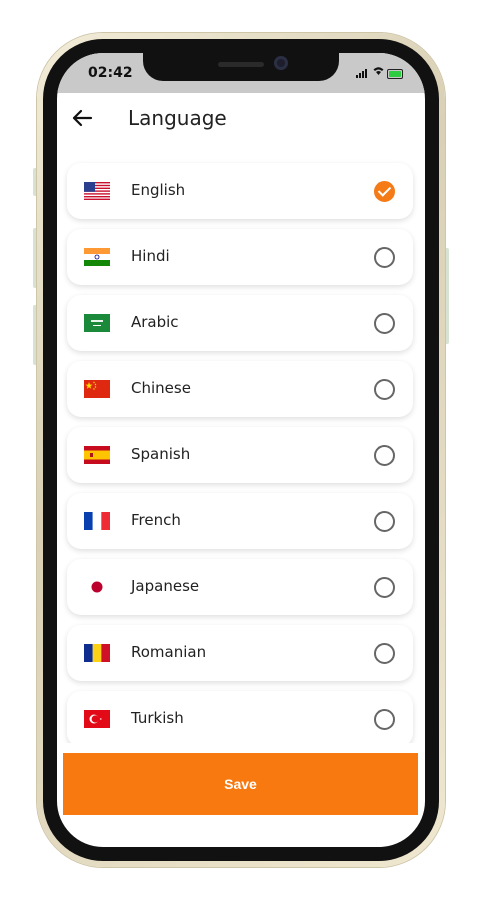  Describe the element at coordinates (97, 389) in the screenshot. I see `china-flag-icon` at that location.